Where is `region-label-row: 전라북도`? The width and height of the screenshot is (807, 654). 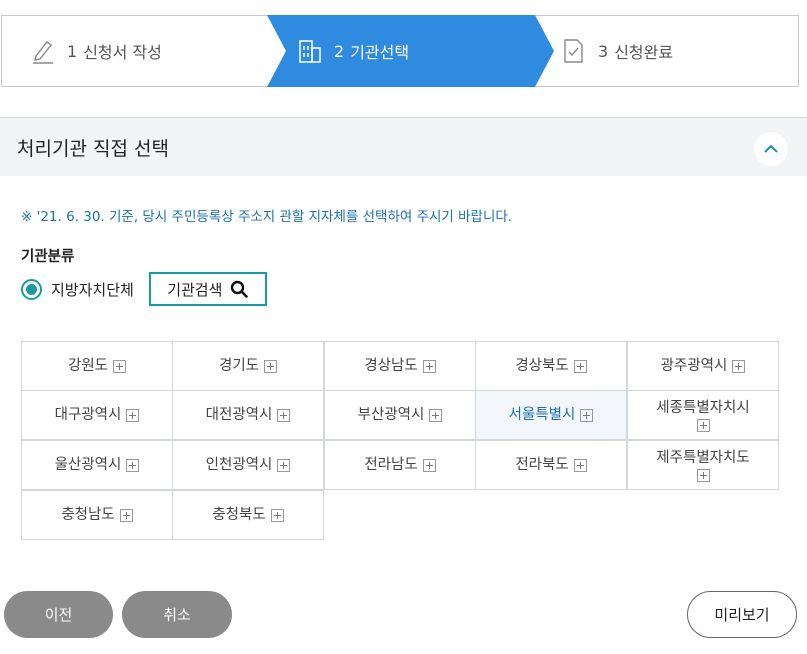 region-label-row: 전라북도 is located at coordinates (551, 465).